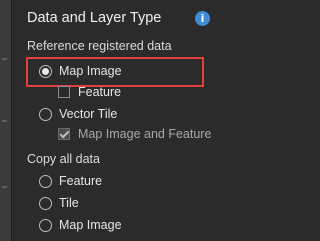 The height and width of the screenshot is (241, 320). I want to click on radio-label: Tile, so click(69, 203).